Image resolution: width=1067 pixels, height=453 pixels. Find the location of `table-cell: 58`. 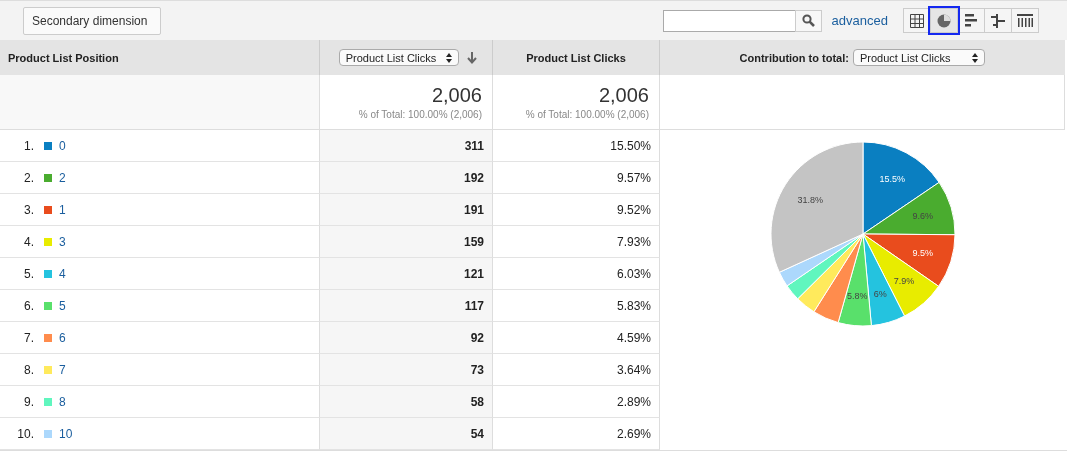

table-cell: 58 is located at coordinates (406, 402).